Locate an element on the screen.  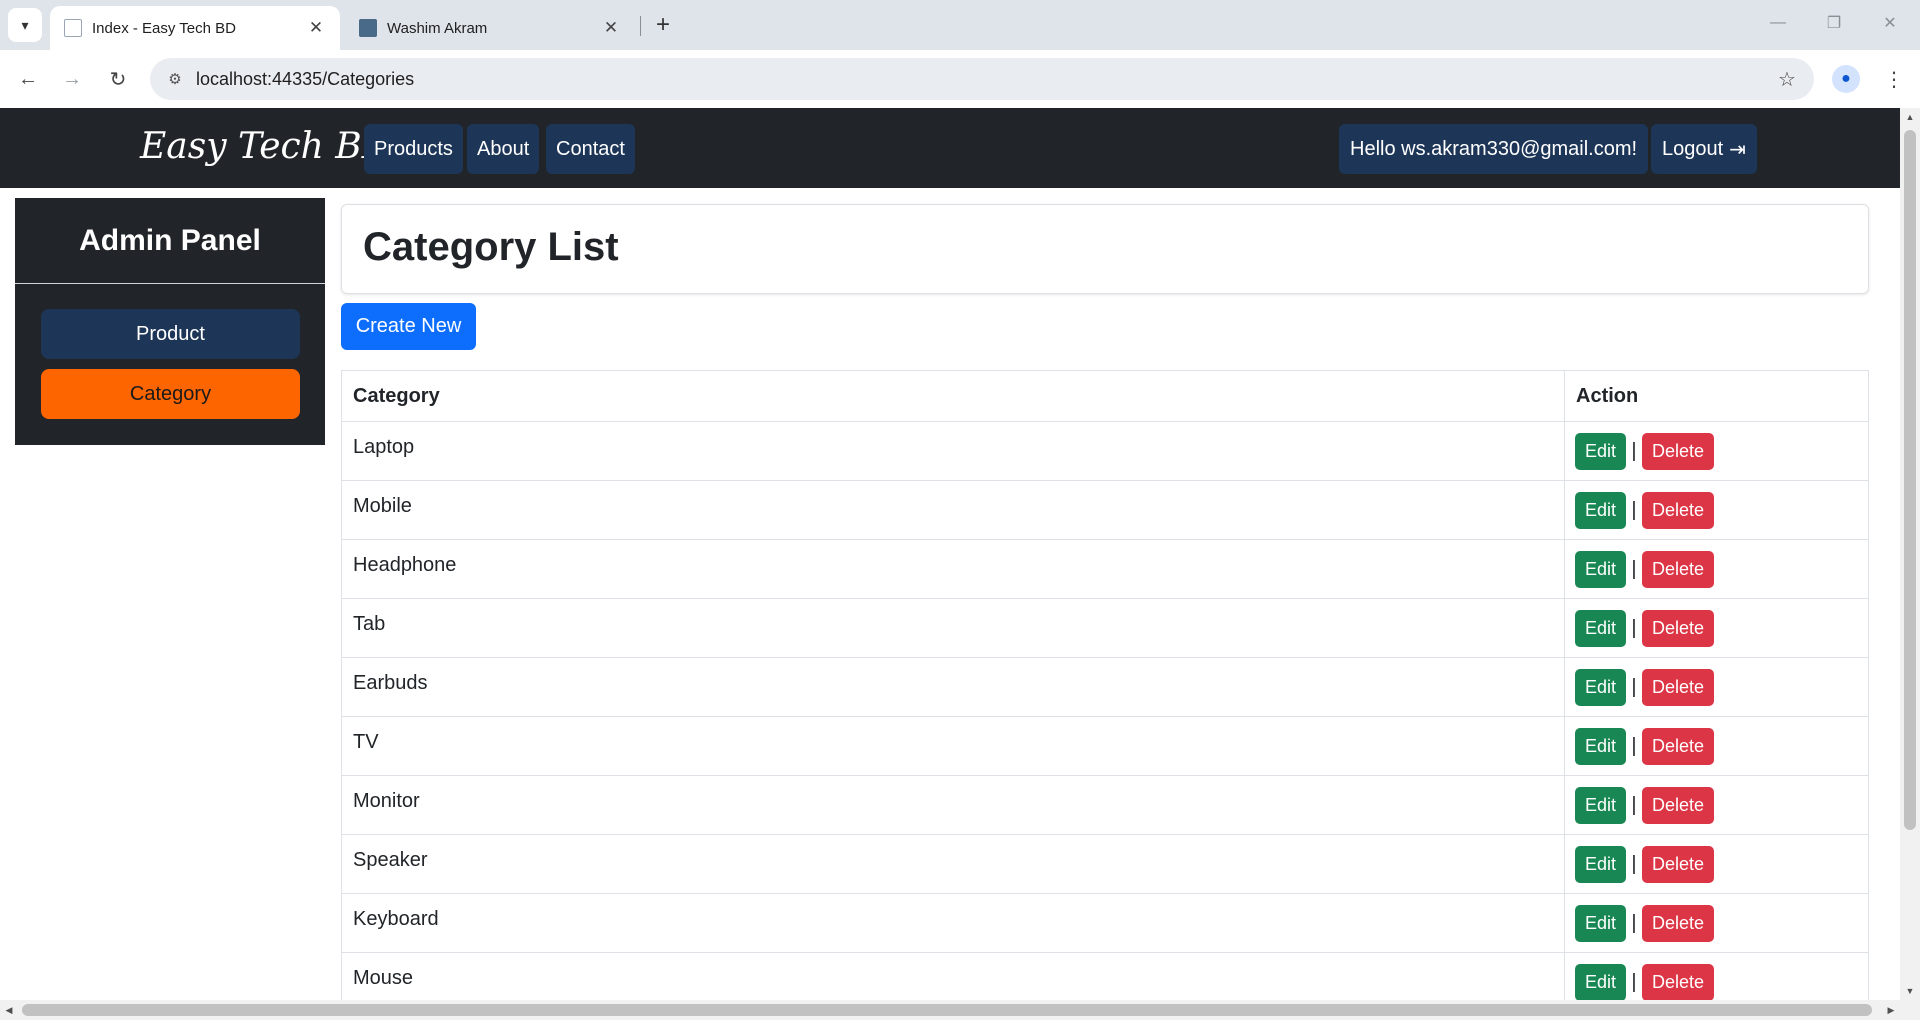
table-row: Laptop Edit | Delete is located at coordinates (1105, 451).